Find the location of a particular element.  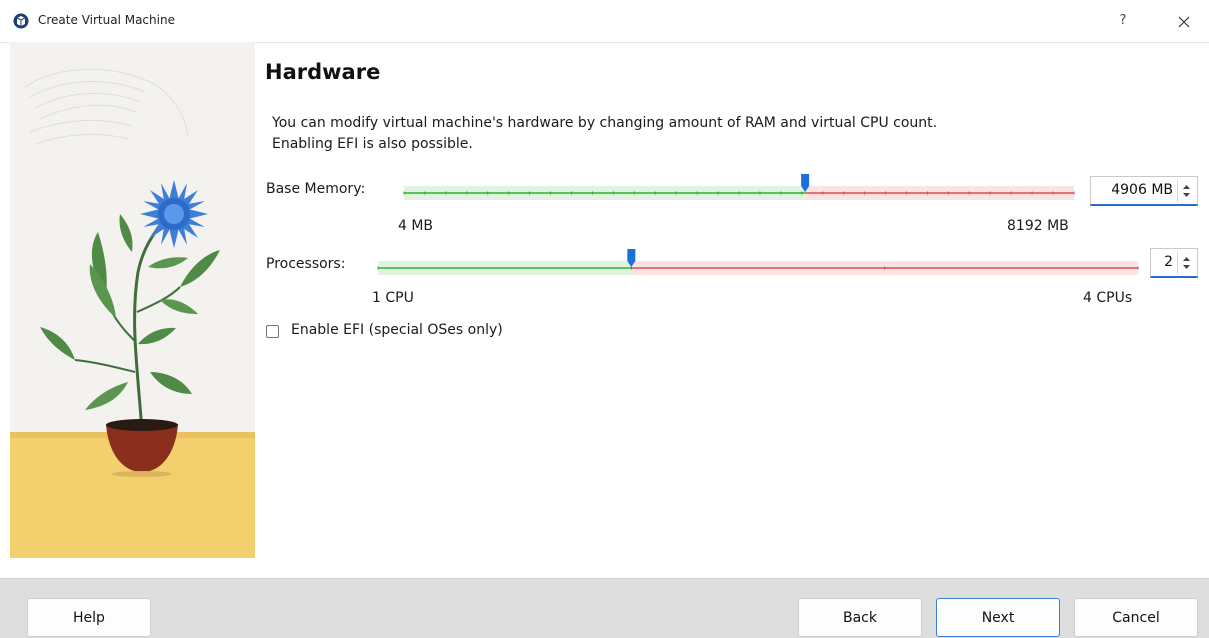

base-memory-min-label: 4 MB is located at coordinates (416, 226).